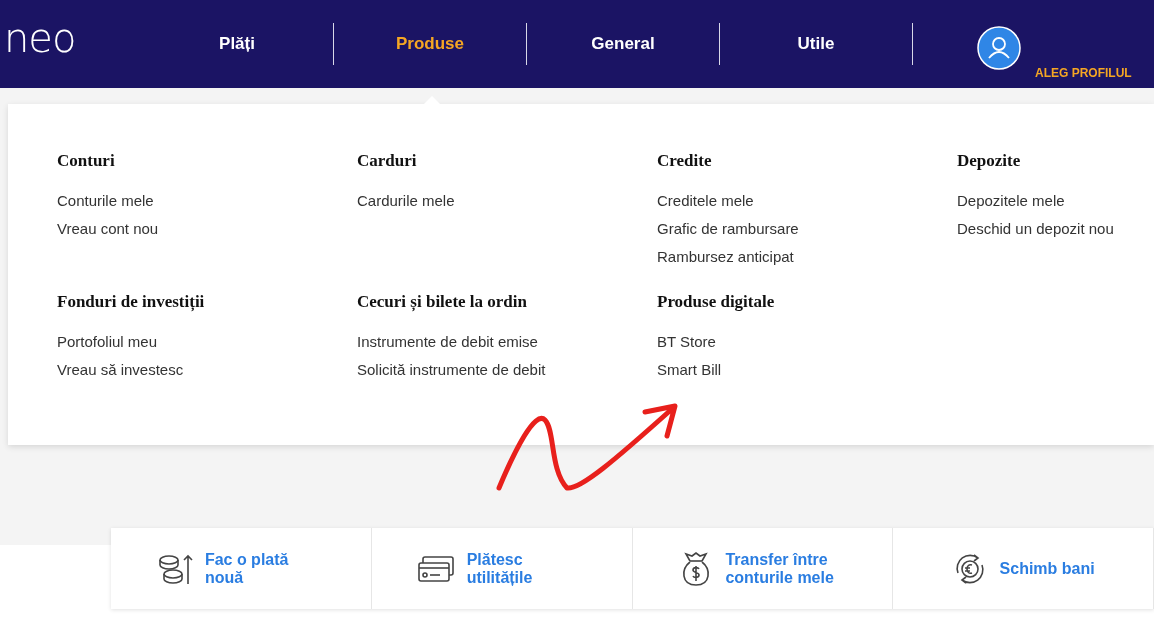 Image resolution: width=1154 pixels, height=618 pixels. Describe the element at coordinates (387, 161) in the screenshot. I see `section-heading: Carduri` at that location.